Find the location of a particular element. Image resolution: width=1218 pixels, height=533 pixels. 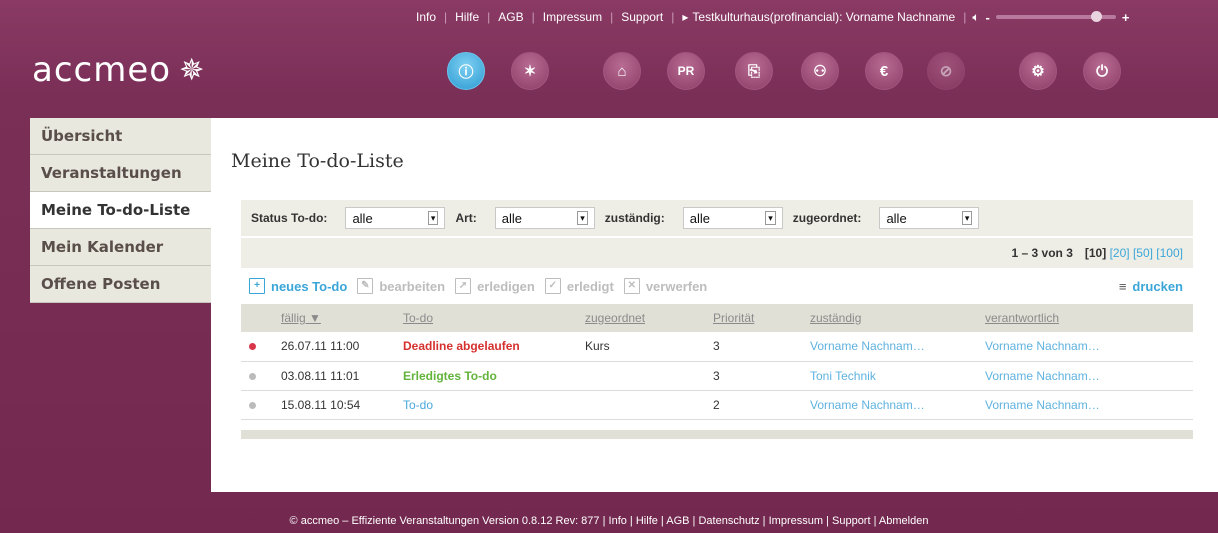

discard-icon: ✕ is located at coordinates (631, 286).